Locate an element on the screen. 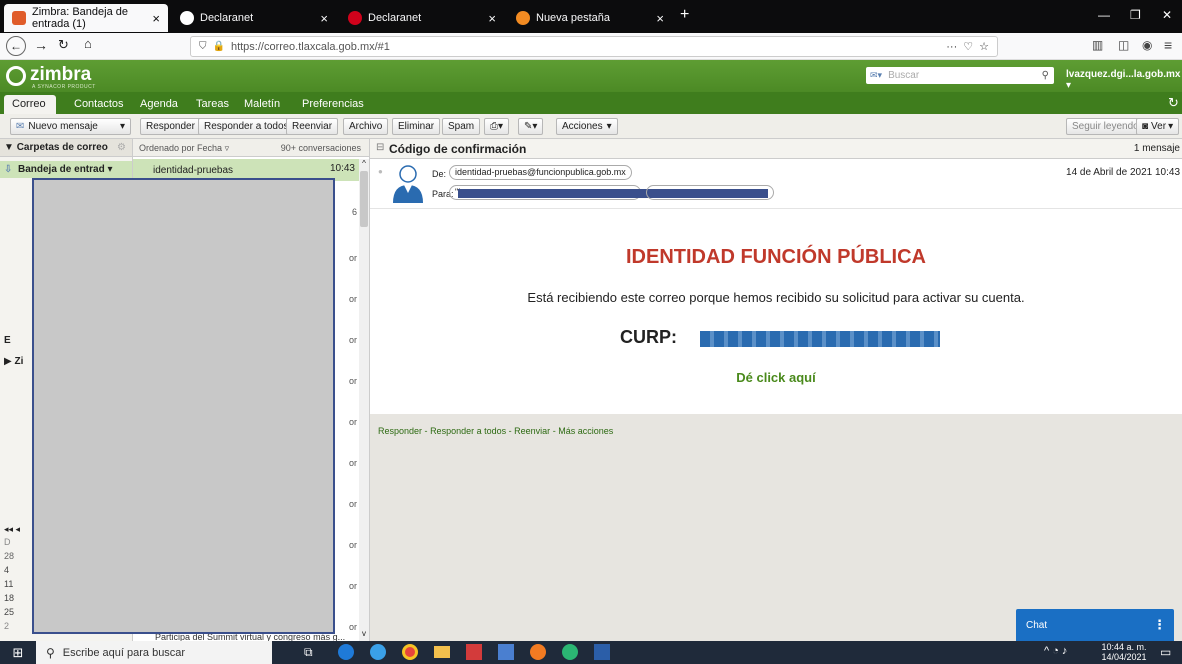 The image size is (1182, 664). view-button: ◙ Ver ▾ is located at coordinates (1158, 126).